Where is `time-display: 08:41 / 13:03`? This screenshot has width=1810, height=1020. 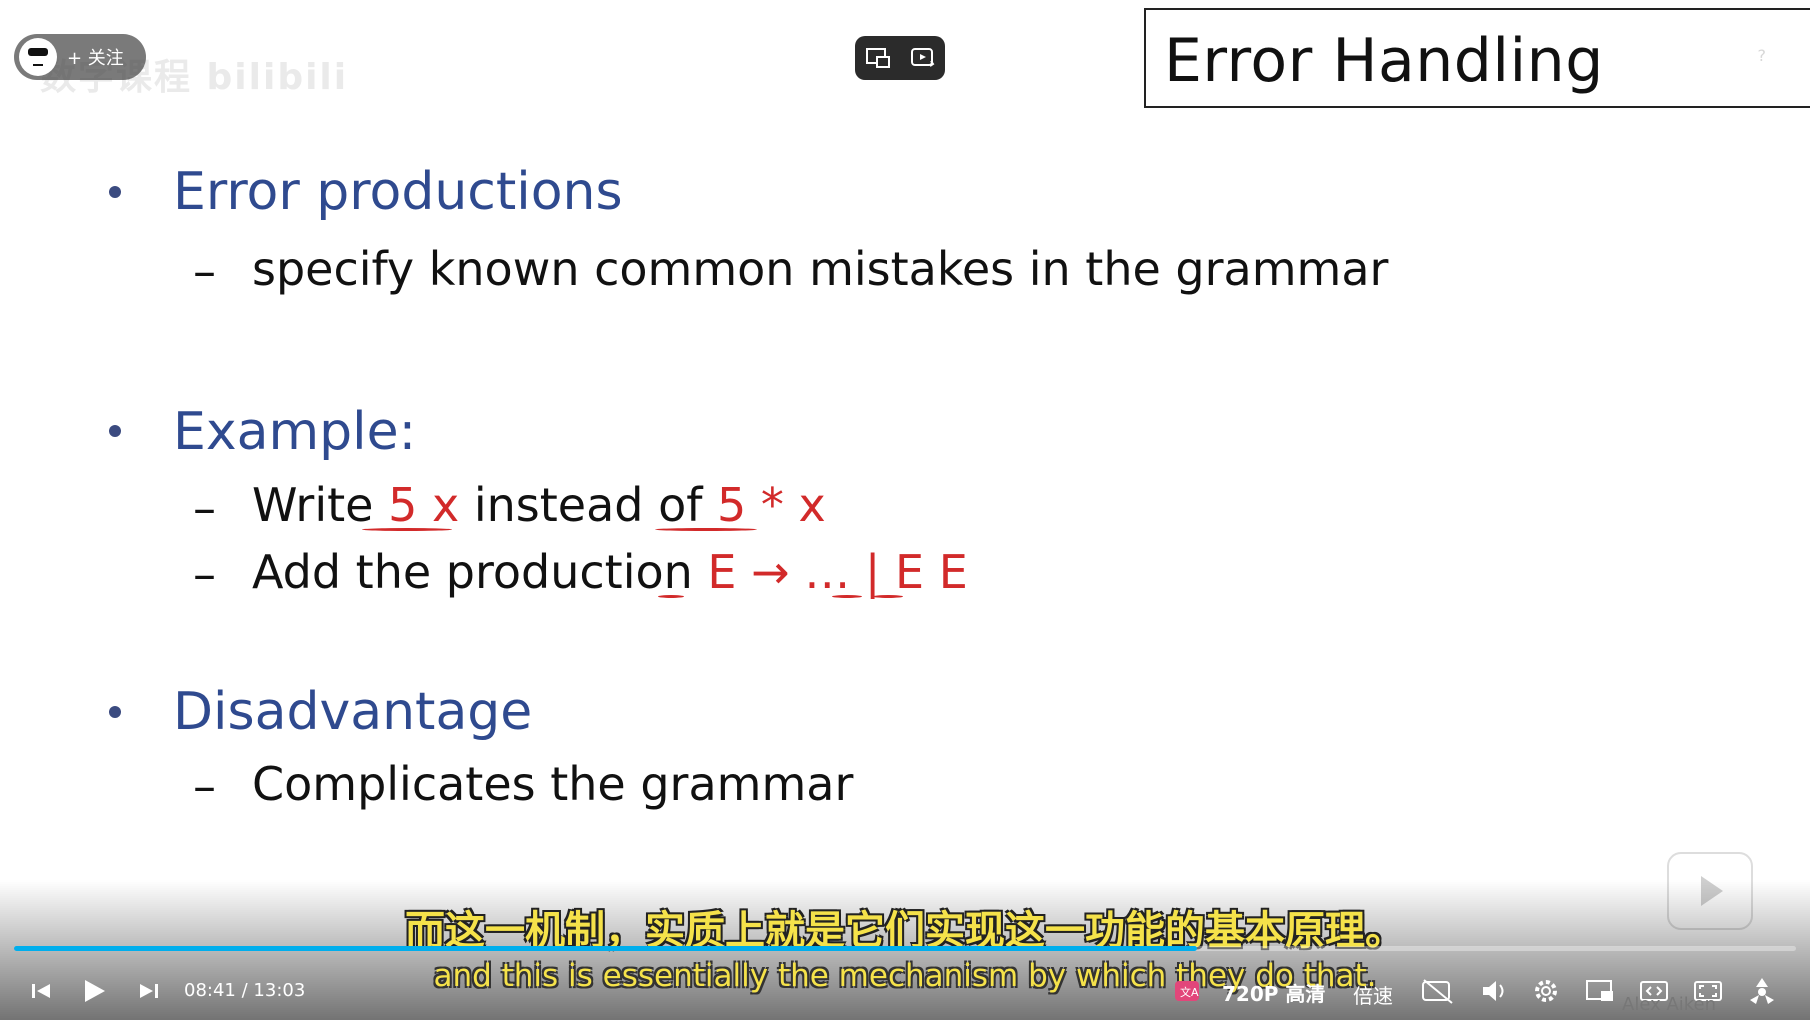
time-display: 08:41 / 13:03 is located at coordinates (244, 990).